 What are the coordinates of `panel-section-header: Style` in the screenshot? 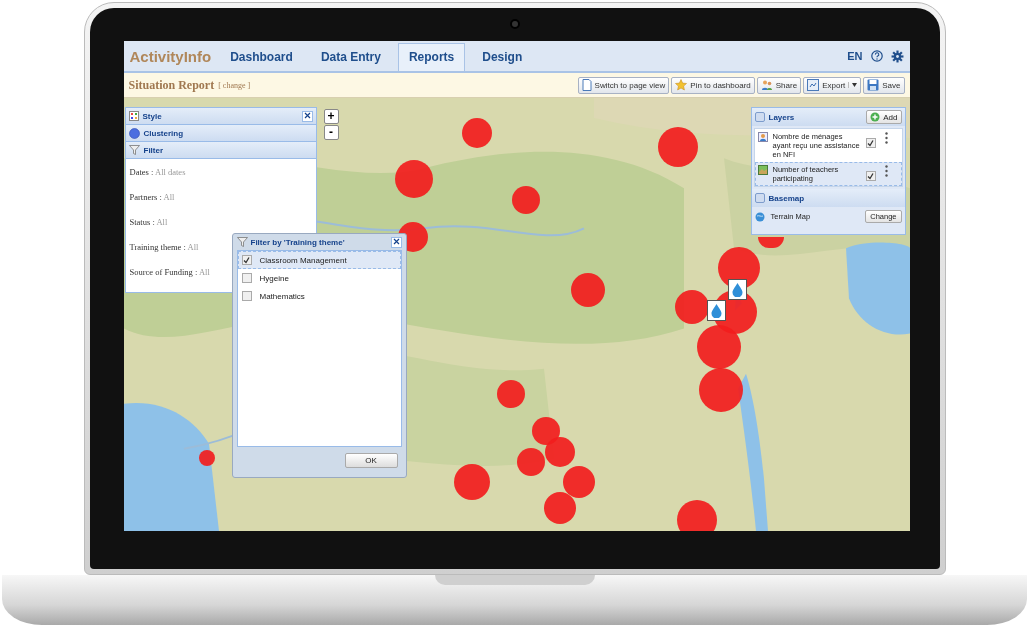 It's located at (220, 116).